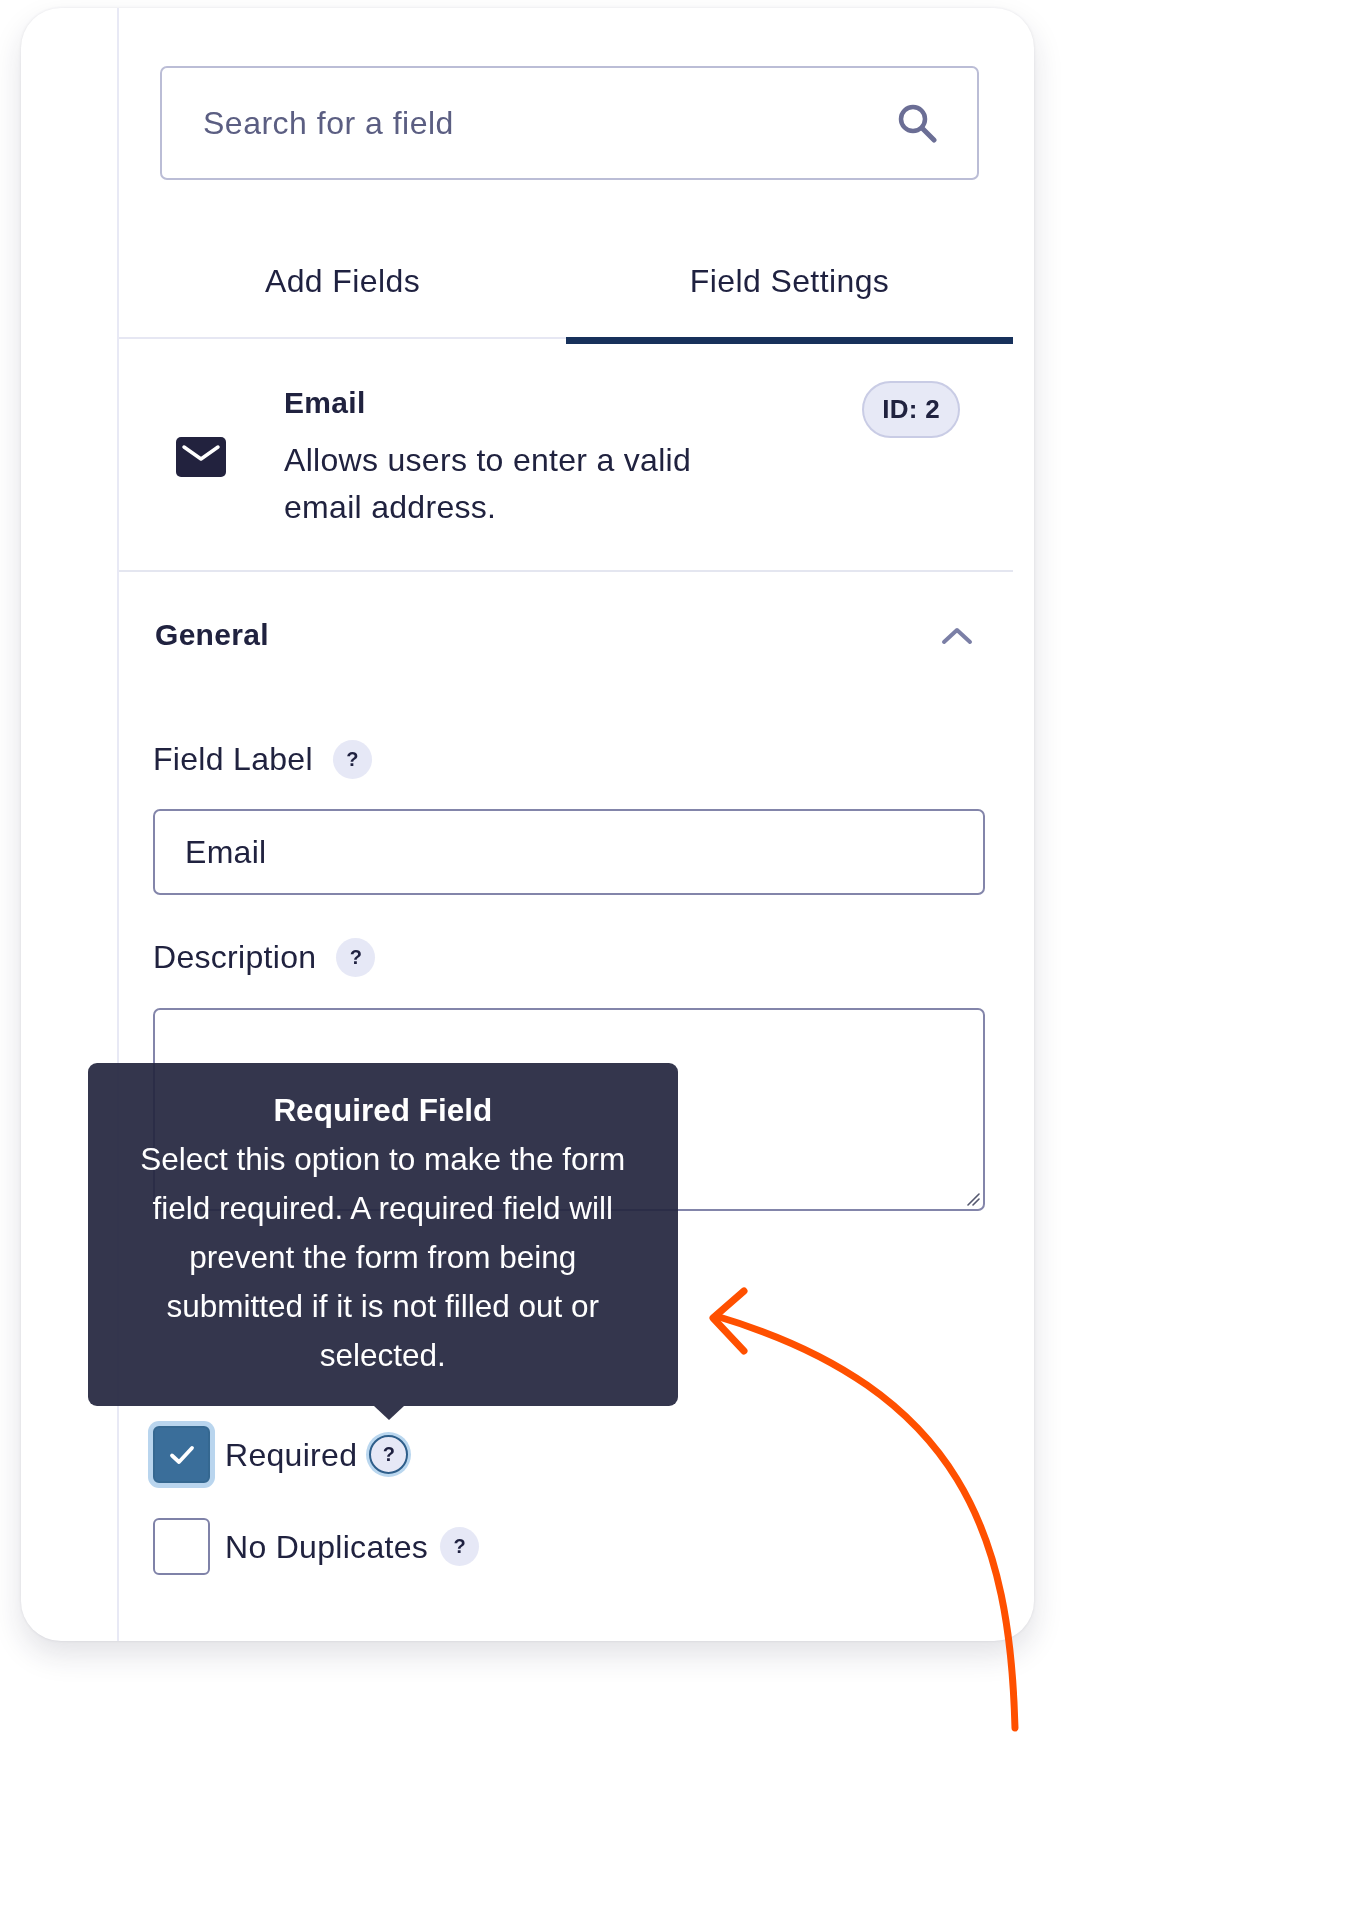  What do you see at coordinates (488, 484) in the screenshot?
I see `field-type-description: Allows users to enter a valid email address.` at bounding box center [488, 484].